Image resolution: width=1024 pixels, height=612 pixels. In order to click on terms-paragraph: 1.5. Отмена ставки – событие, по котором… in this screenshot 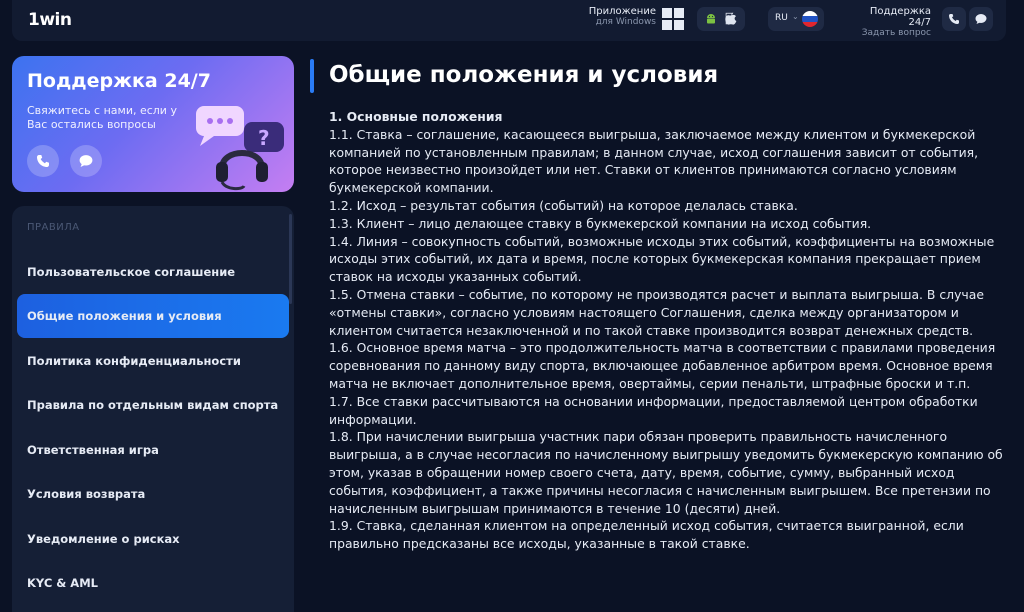, I will do `click(656, 312)`.